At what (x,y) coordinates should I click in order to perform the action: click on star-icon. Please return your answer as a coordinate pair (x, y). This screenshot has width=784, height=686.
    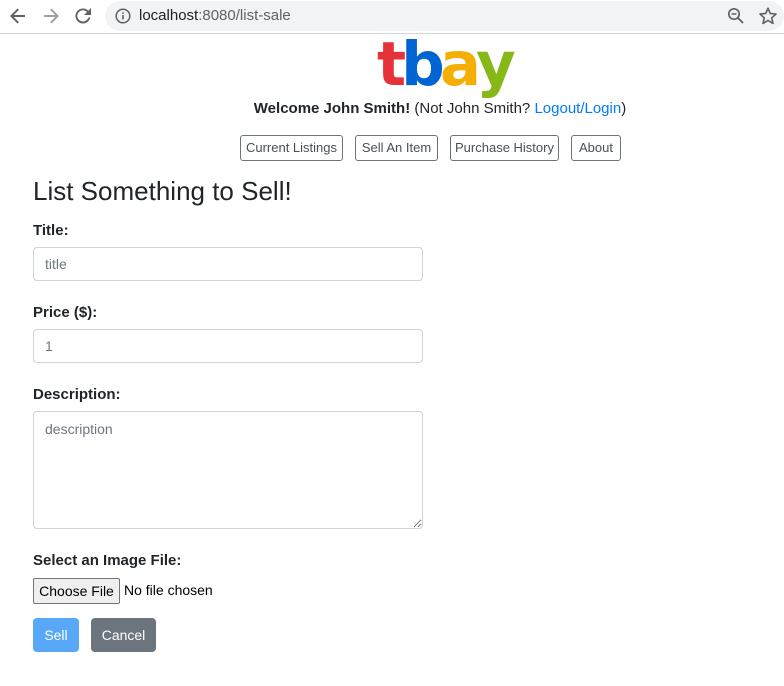
    Looking at the image, I should click on (768, 16).